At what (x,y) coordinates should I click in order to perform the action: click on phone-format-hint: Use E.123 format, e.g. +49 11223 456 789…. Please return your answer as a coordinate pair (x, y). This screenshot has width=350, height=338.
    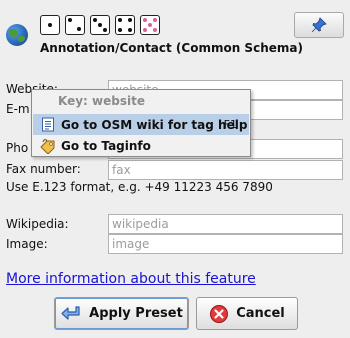
    Looking at the image, I should click on (139, 187).